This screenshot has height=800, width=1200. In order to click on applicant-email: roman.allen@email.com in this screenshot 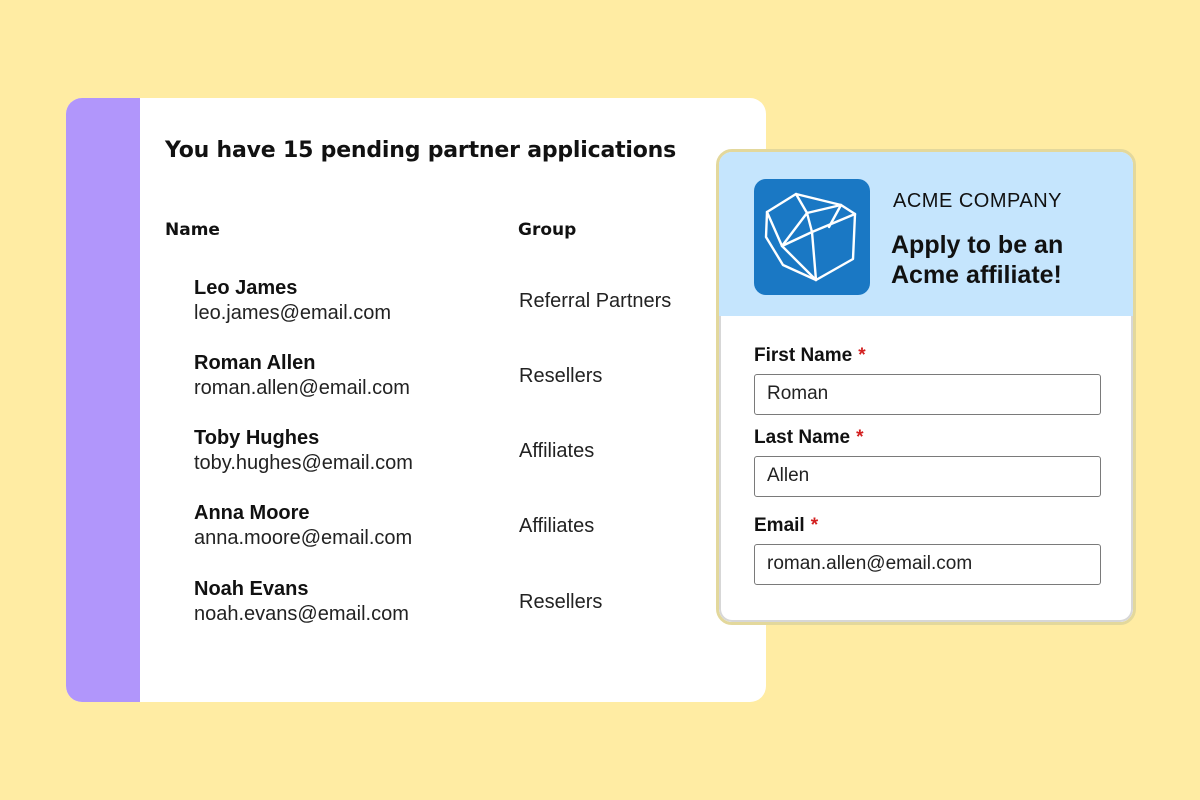, I will do `click(302, 388)`.